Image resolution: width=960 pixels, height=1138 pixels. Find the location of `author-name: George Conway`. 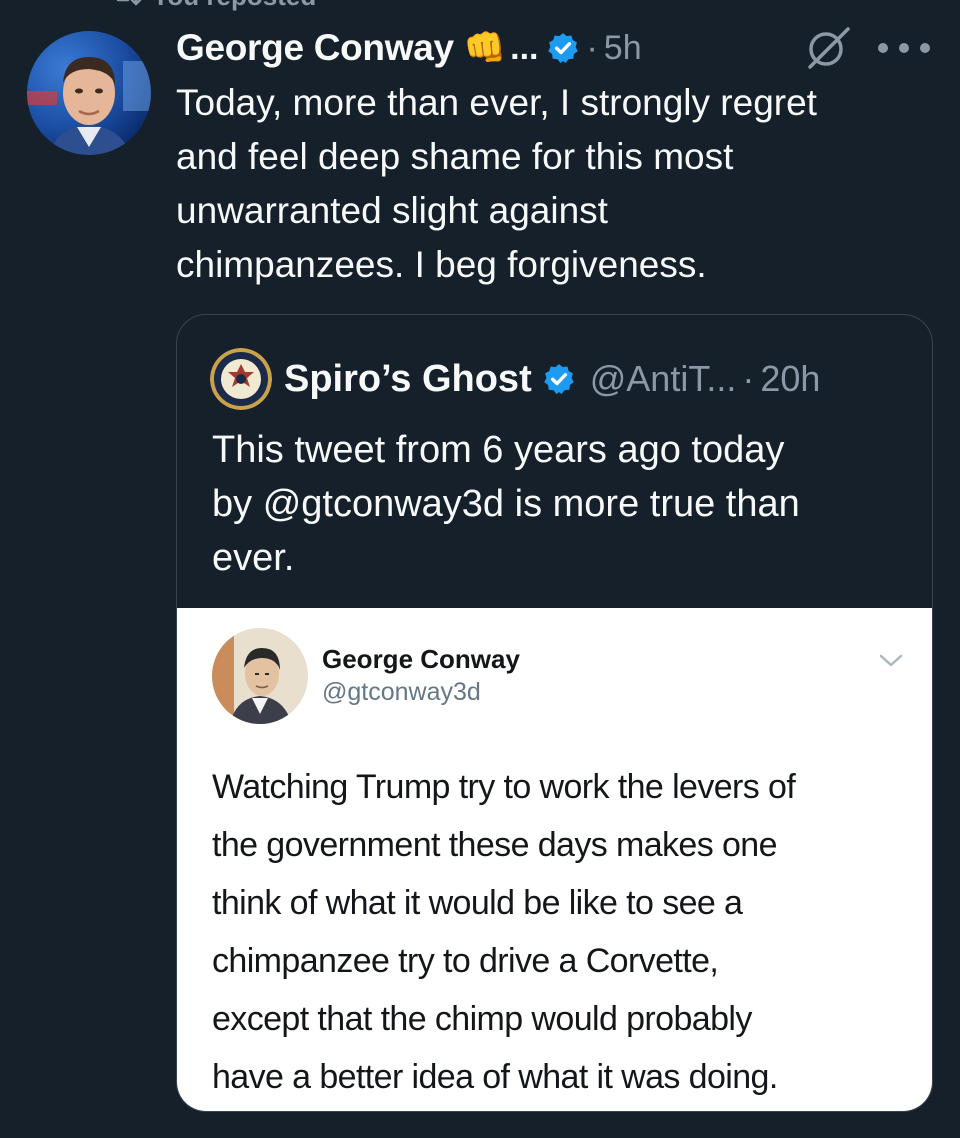

author-name: George Conway is located at coordinates (315, 48).